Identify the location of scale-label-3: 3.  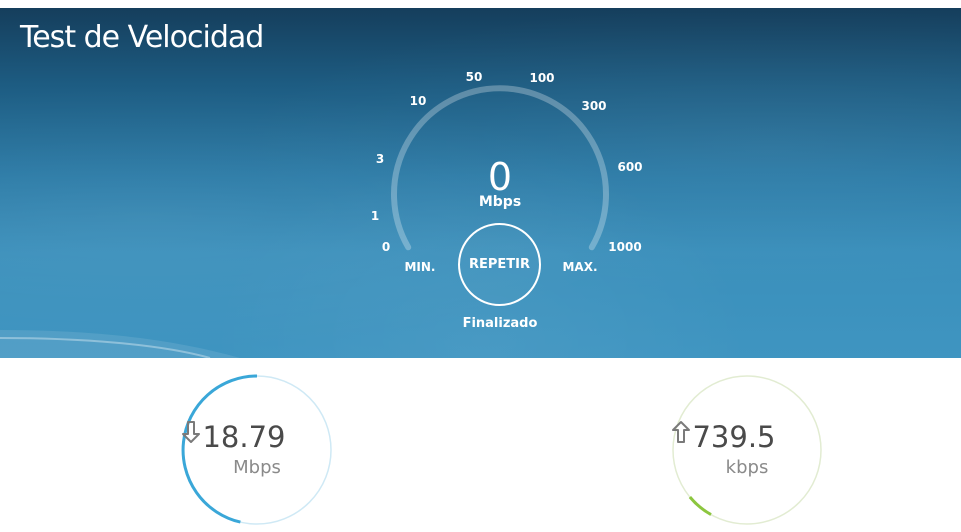
(380, 159).